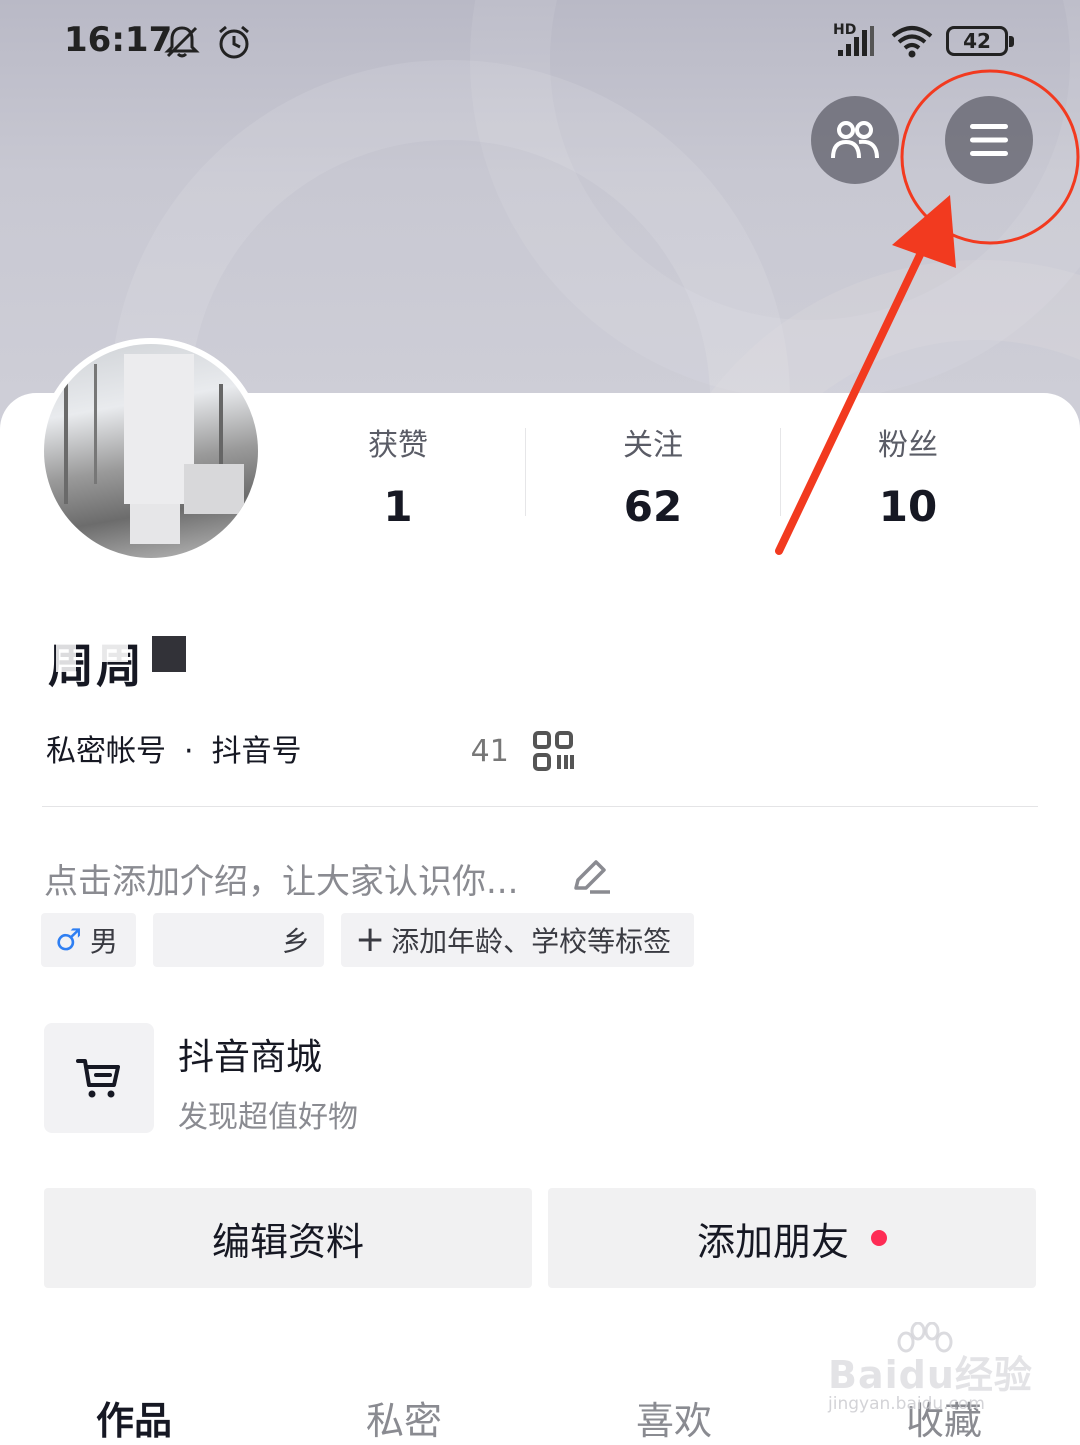 The height and width of the screenshot is (1445, 1080). What do you see at coordinates (106, 751) in the screenshot?
I see `account-type: 私密帐号` at bounding box center [106, 751].